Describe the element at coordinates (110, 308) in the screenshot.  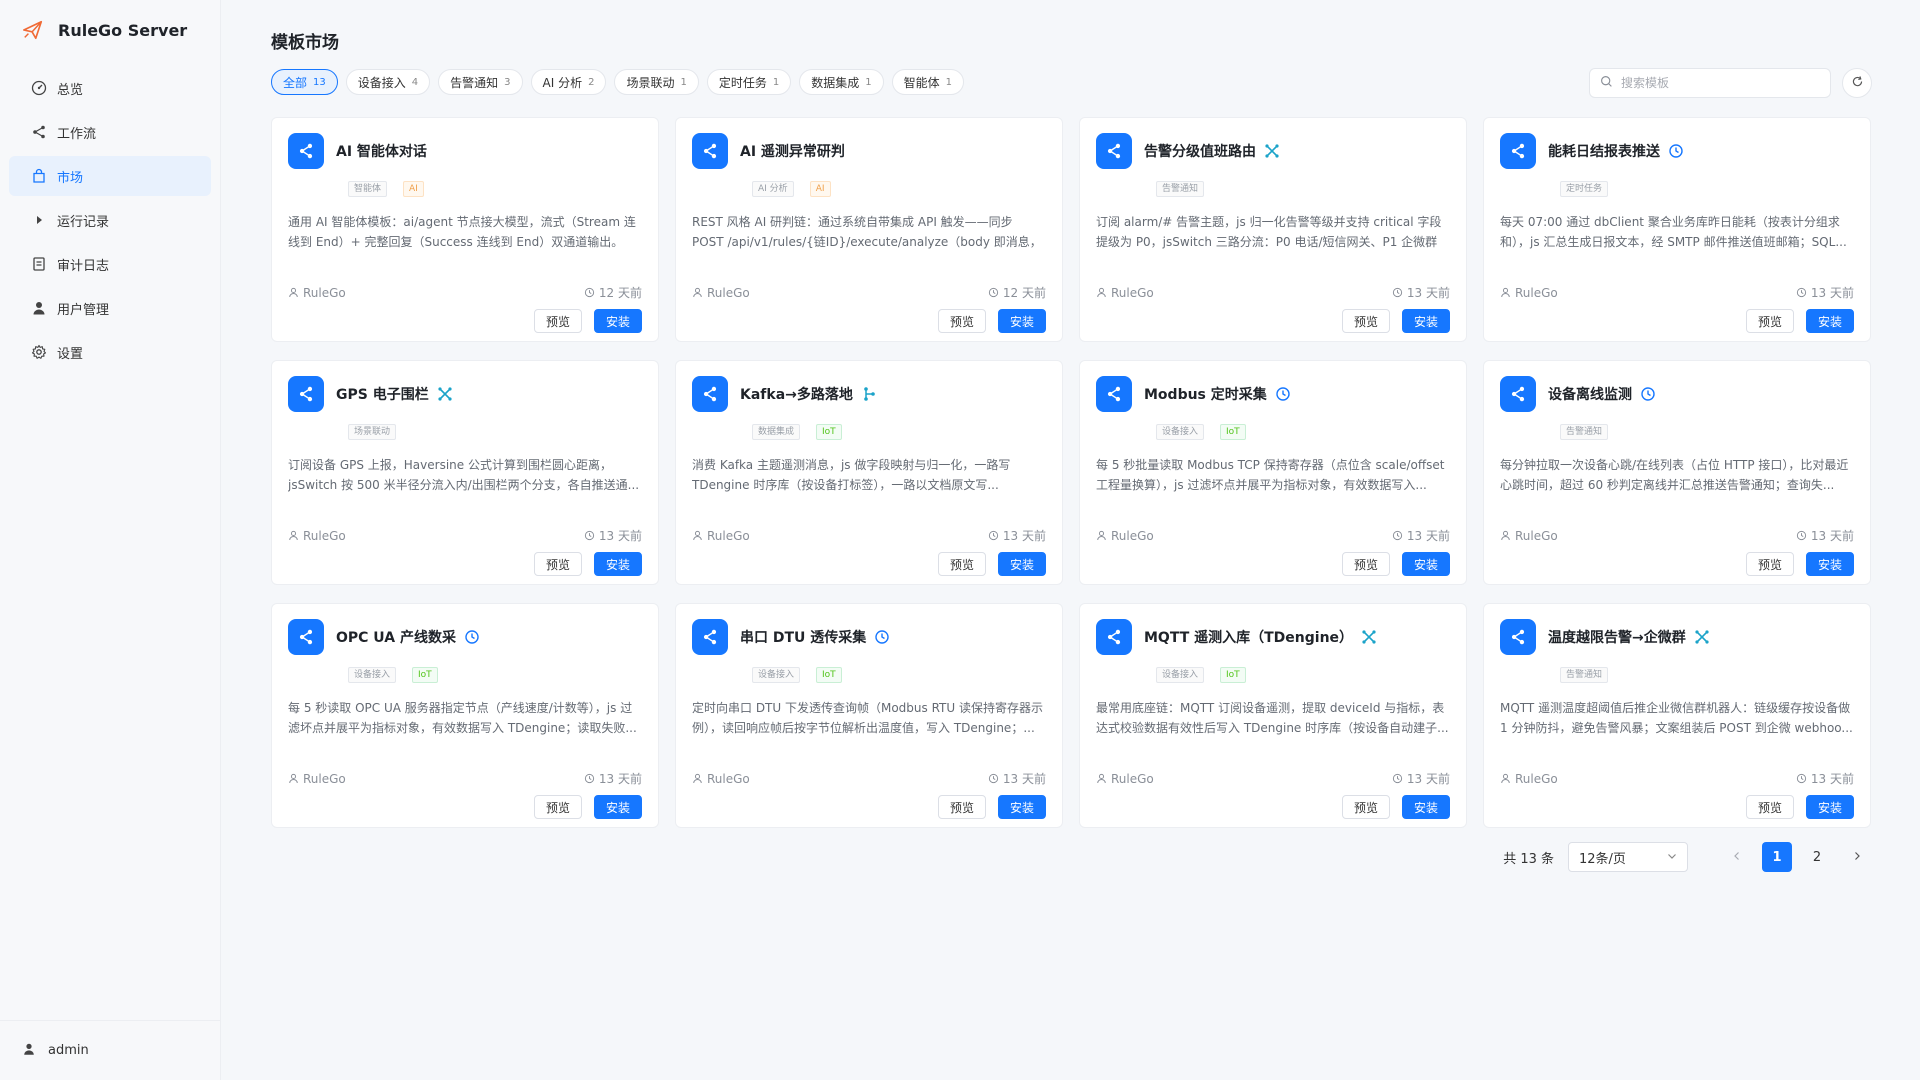
I see `sidebar-item-user-management: 用户管理` at that location.